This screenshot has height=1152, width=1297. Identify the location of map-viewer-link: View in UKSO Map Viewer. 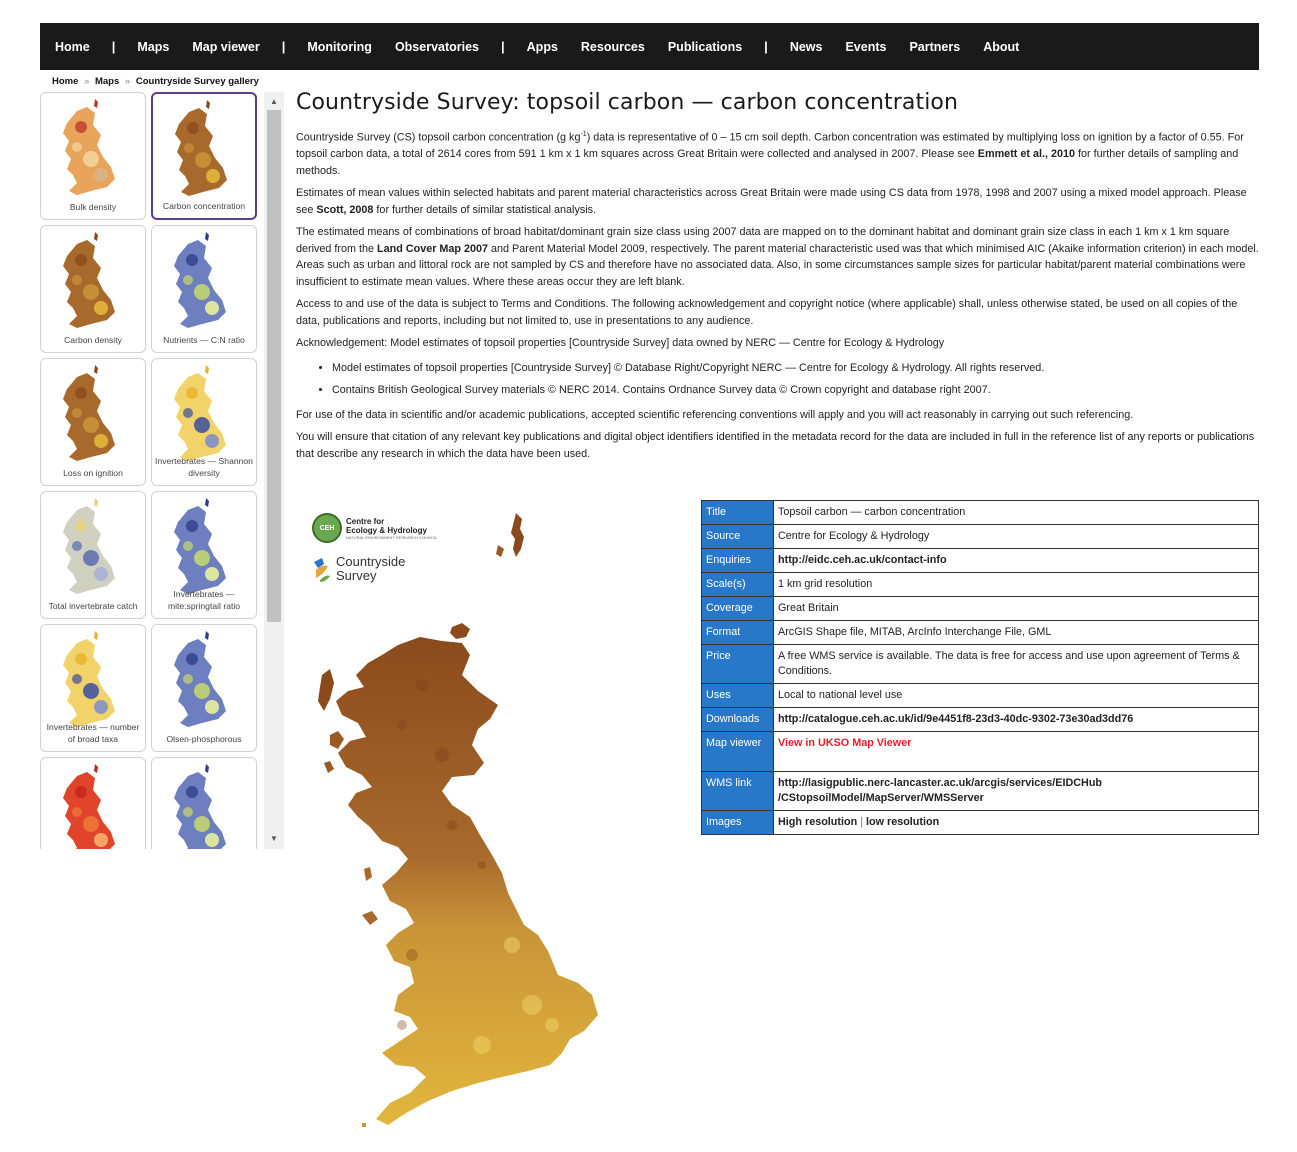
(844, 743).